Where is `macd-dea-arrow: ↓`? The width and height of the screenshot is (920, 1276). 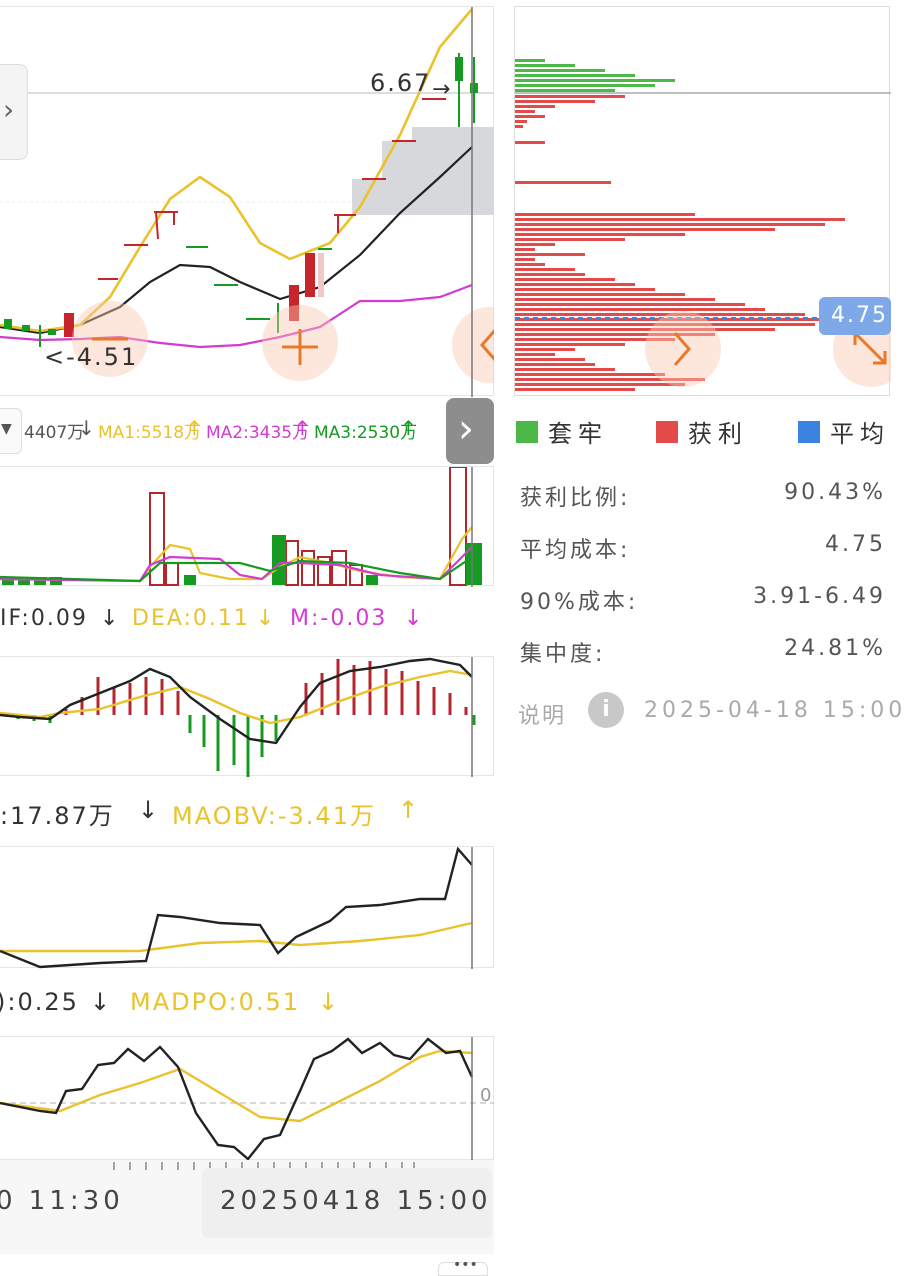
macd-dea-arrow: ↓ is located at coordinates (266, 618).